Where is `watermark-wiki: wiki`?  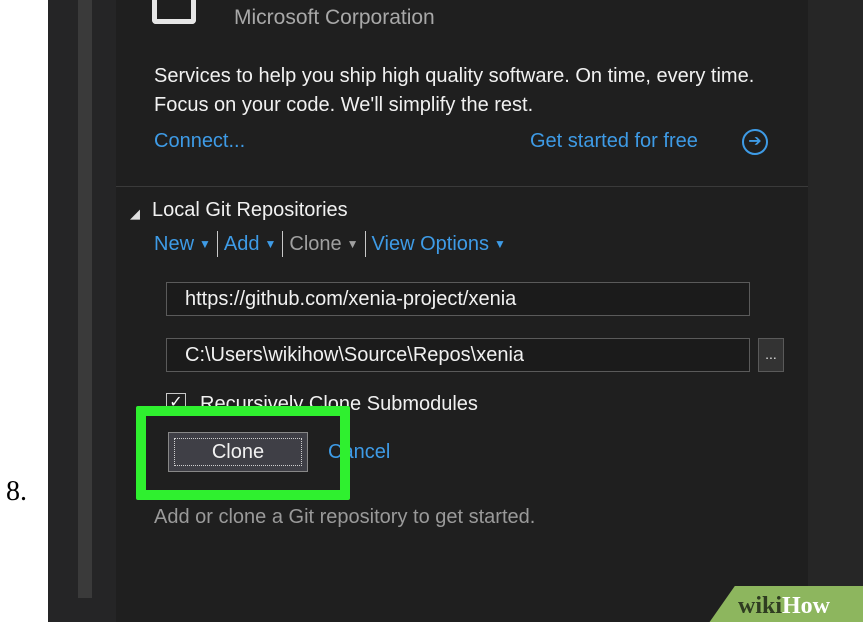 watermark-wiki: wiki is located at coordinates (760, 606).